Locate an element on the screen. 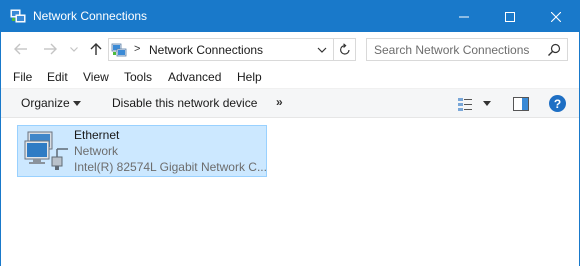 Image resolution: width=580 pixels, height=266 pixels. connection-name: Ethernet is located at coordinates (97, 135).